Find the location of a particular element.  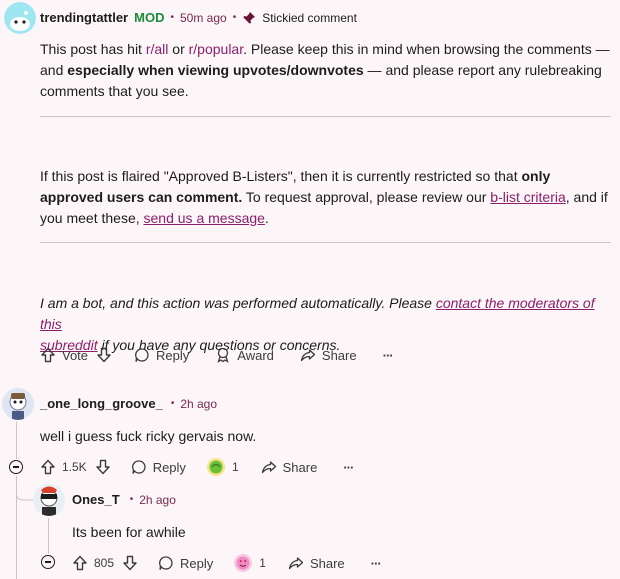

comment-header: Ones_T • 2h ago is located at coordinates (124, 499).